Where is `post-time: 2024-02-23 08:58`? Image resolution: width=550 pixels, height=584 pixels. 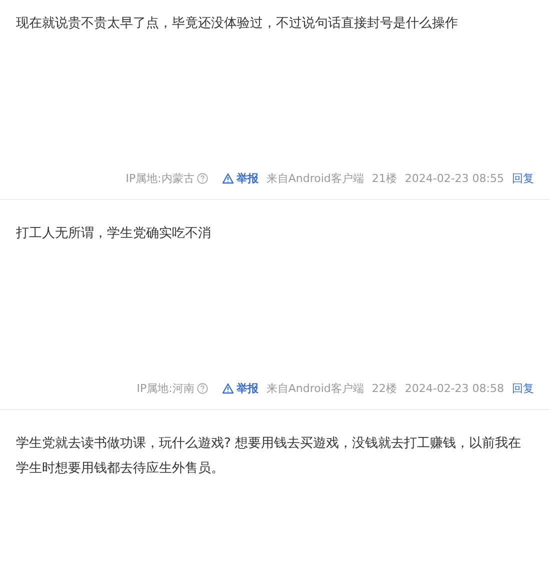 post-time: 2024-02-23 08:58 is located at coordinates (454, 388).